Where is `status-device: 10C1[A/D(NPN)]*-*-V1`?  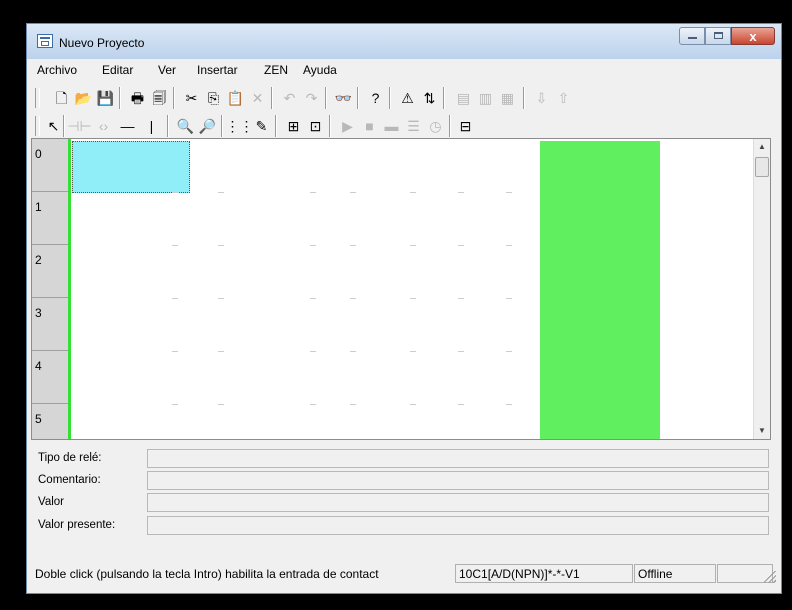
status-device: 10C1[A/D(NPN)]*-*-V1 is located at coordinates (544, 573).